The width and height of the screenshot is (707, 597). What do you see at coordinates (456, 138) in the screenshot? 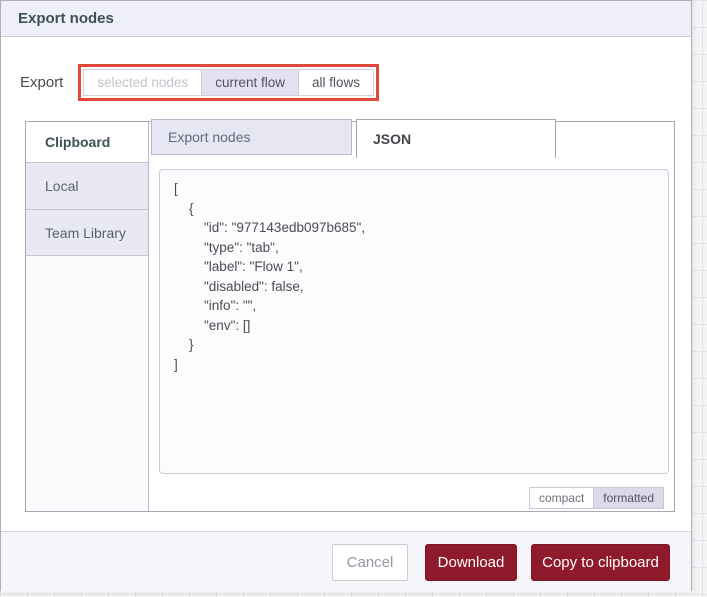
I see `tab-json: JSON` at bounding box center [456, 138].